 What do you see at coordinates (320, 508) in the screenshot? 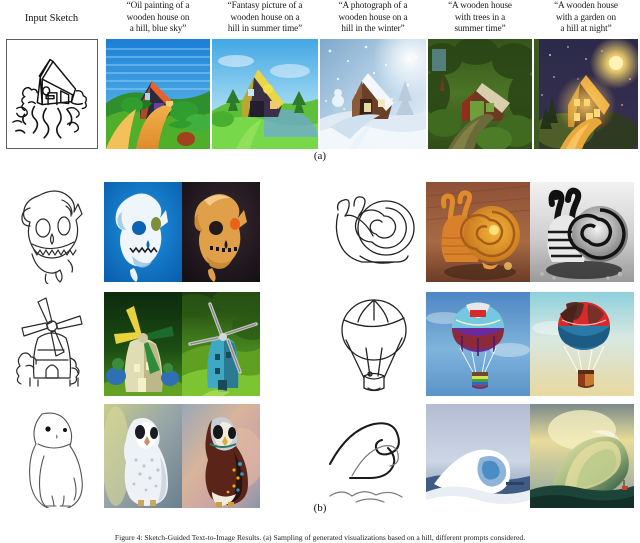
I see `subfigure-label-b: (b)` at bounding box center [320, 508].